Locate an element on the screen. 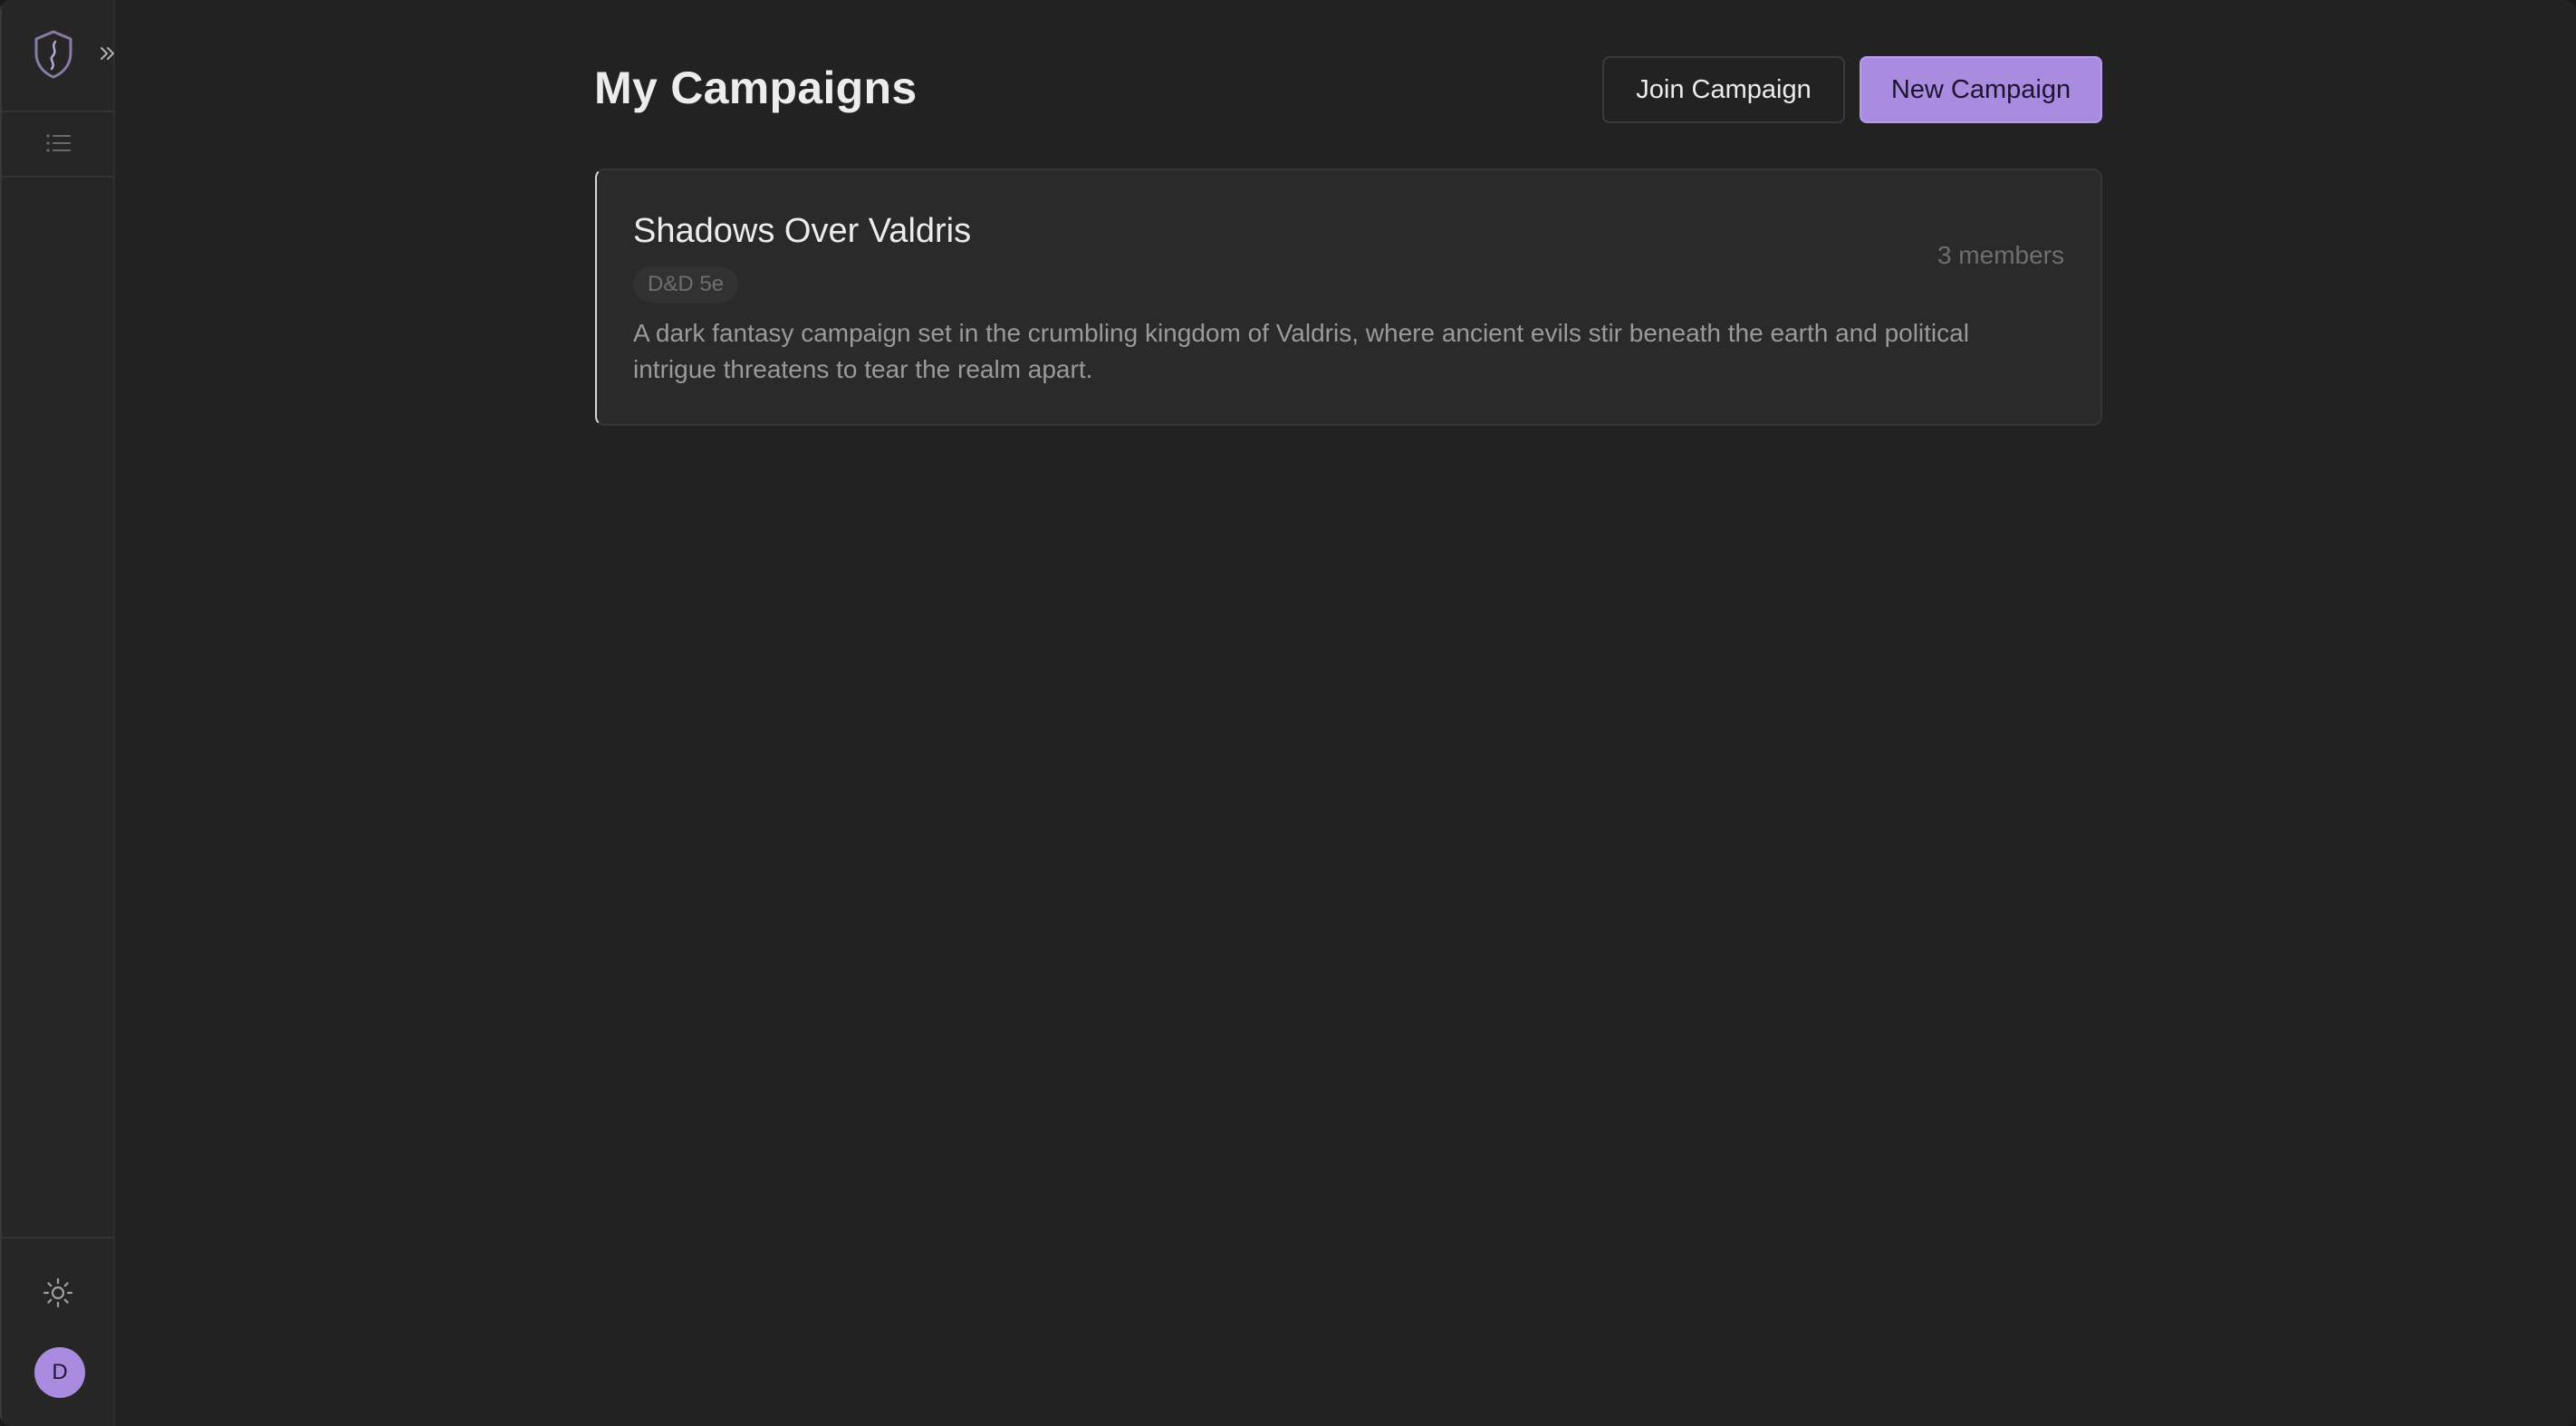 The height and width of the screenshot is (1426, 2576). list-icon is located at coordinates (58, 143).